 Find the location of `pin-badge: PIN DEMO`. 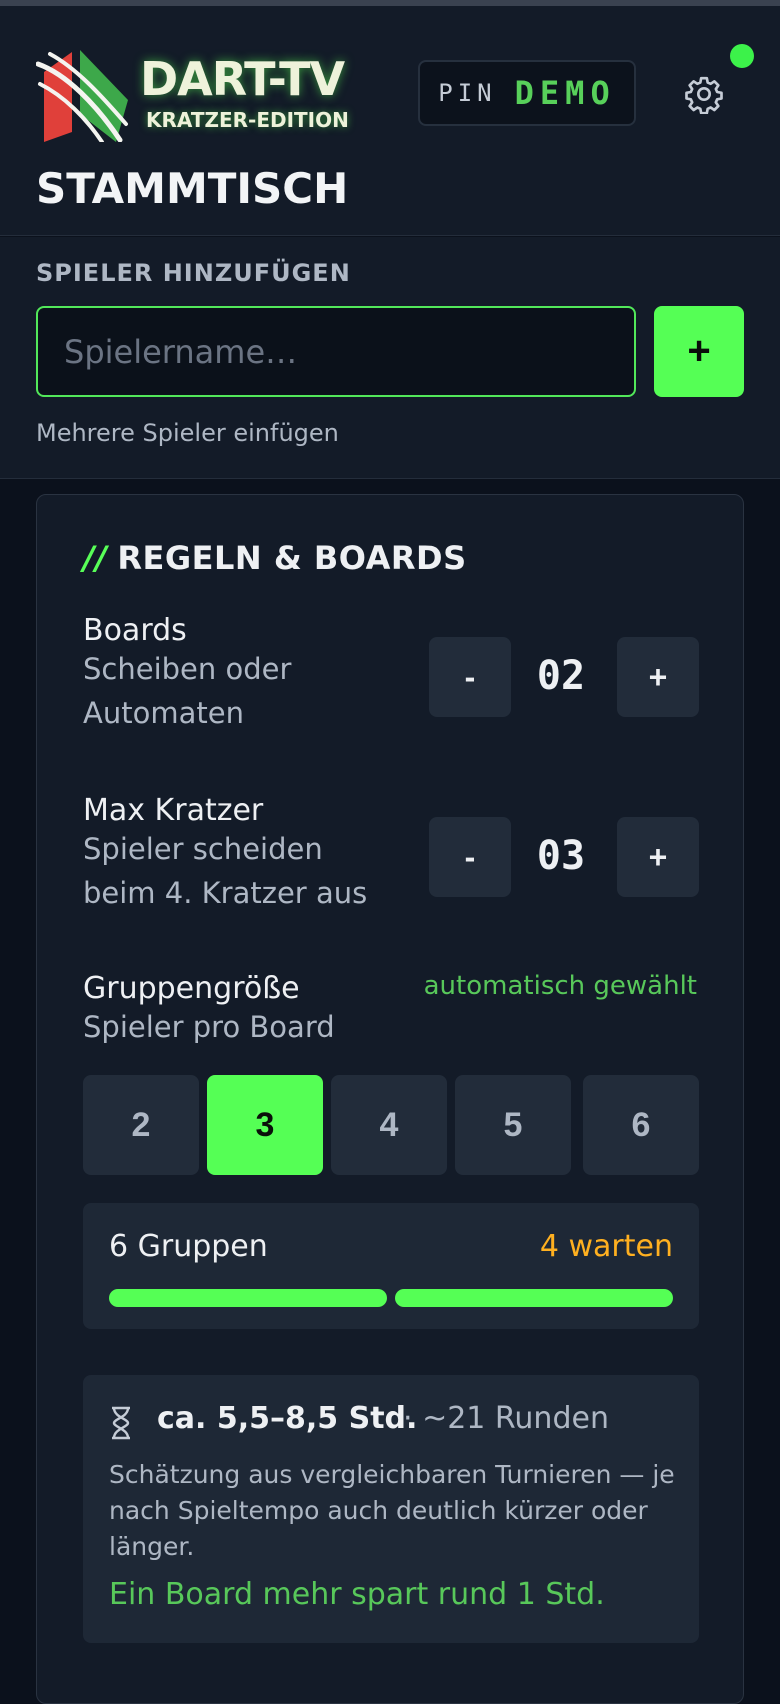

pin-badge: PIN DEMO is located at coordinates (527, 93).